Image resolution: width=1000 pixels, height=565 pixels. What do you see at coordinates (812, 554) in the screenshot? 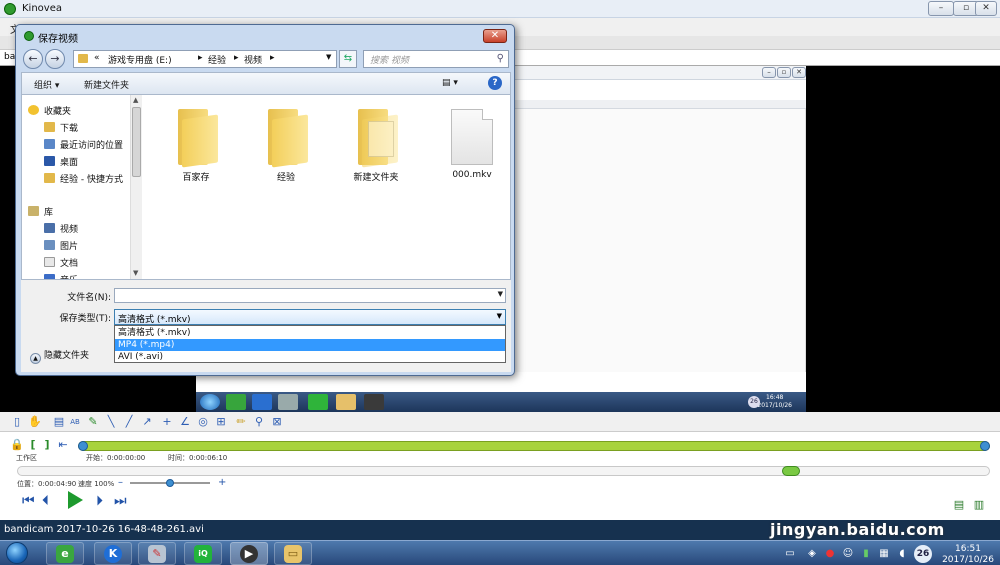
I see `shield-icon: ◈` at bounding box center [812, 554].